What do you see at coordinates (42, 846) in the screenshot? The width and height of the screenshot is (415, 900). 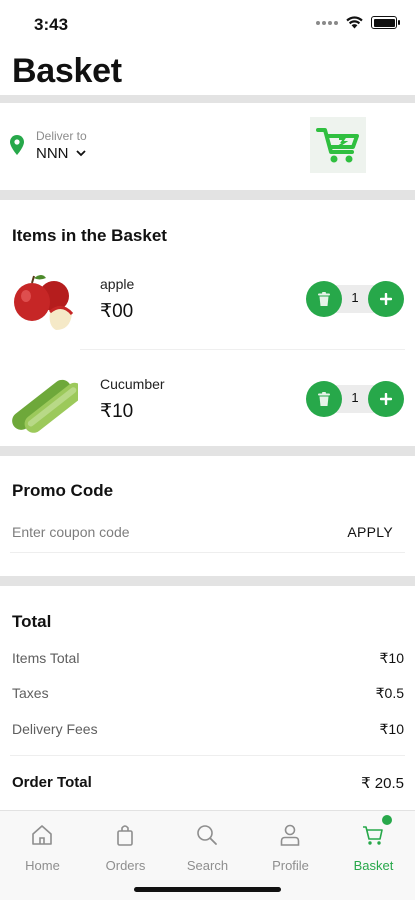 I see `tab-home: Home` at bounding box center [42, 846].